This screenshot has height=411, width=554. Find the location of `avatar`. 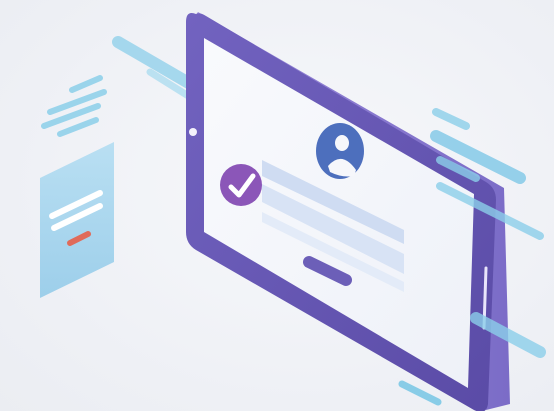

avatar is located at coordinates (340, 151).